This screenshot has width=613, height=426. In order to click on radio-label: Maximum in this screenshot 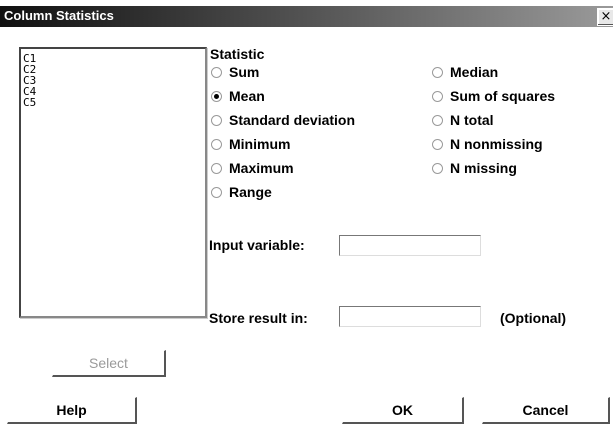, I will do `click(261, 168)`.